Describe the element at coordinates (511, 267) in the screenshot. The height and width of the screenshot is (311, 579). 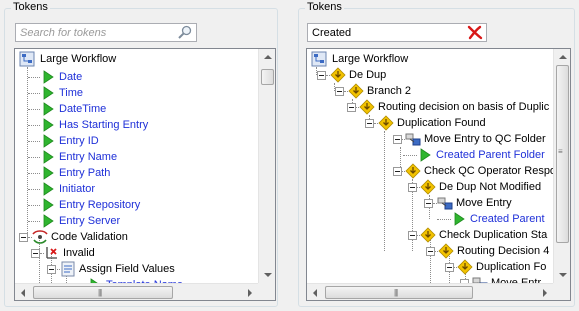
I see `tree-node-label: Duplication Fo` at that location.